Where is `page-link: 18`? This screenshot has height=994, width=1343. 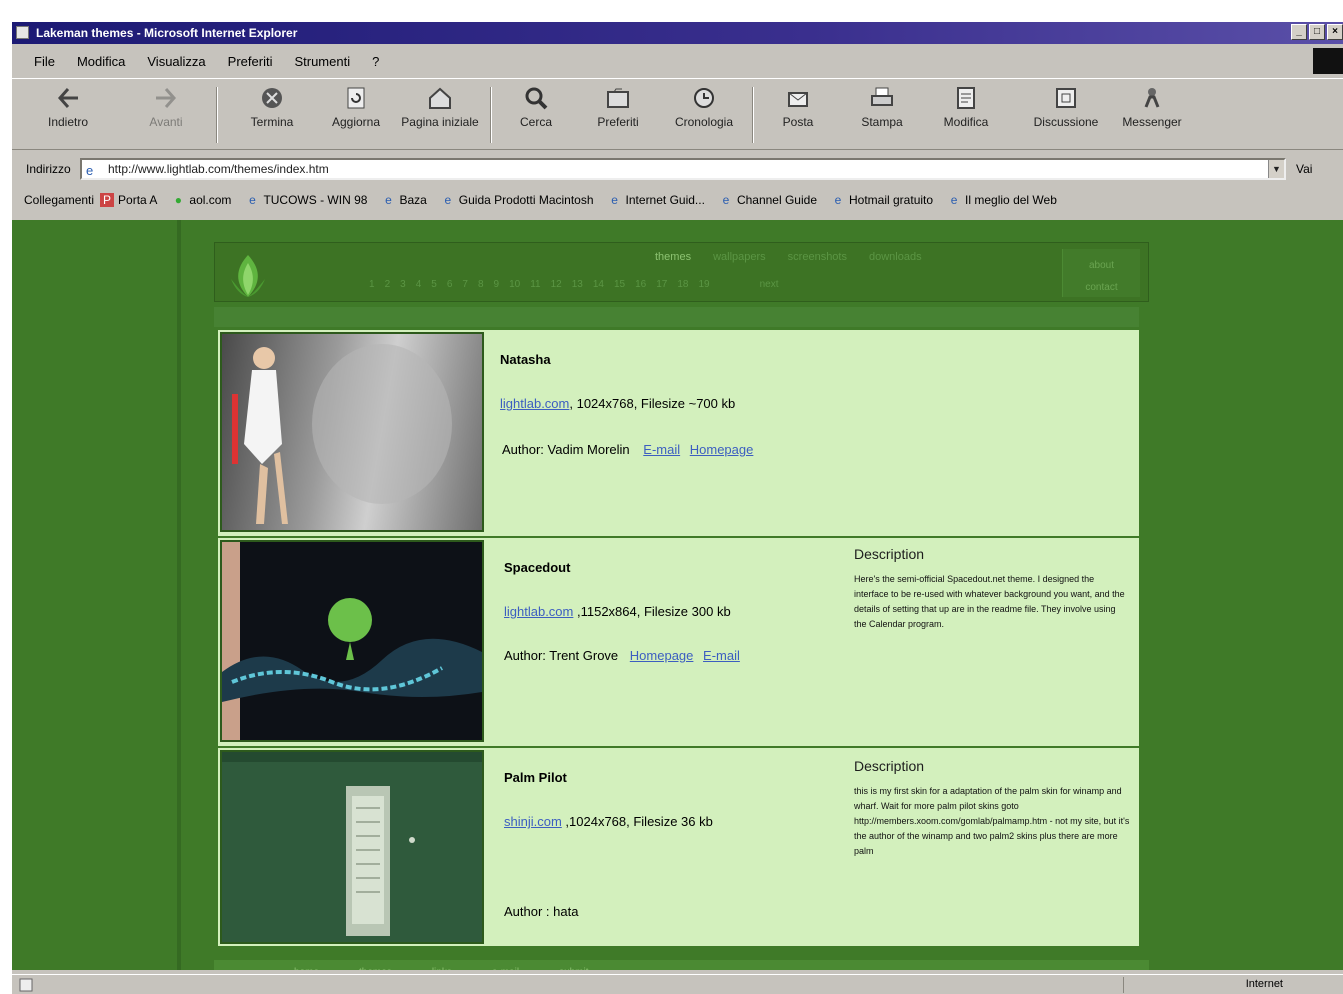
page-link: 18 is located at coordinates (682, 284).